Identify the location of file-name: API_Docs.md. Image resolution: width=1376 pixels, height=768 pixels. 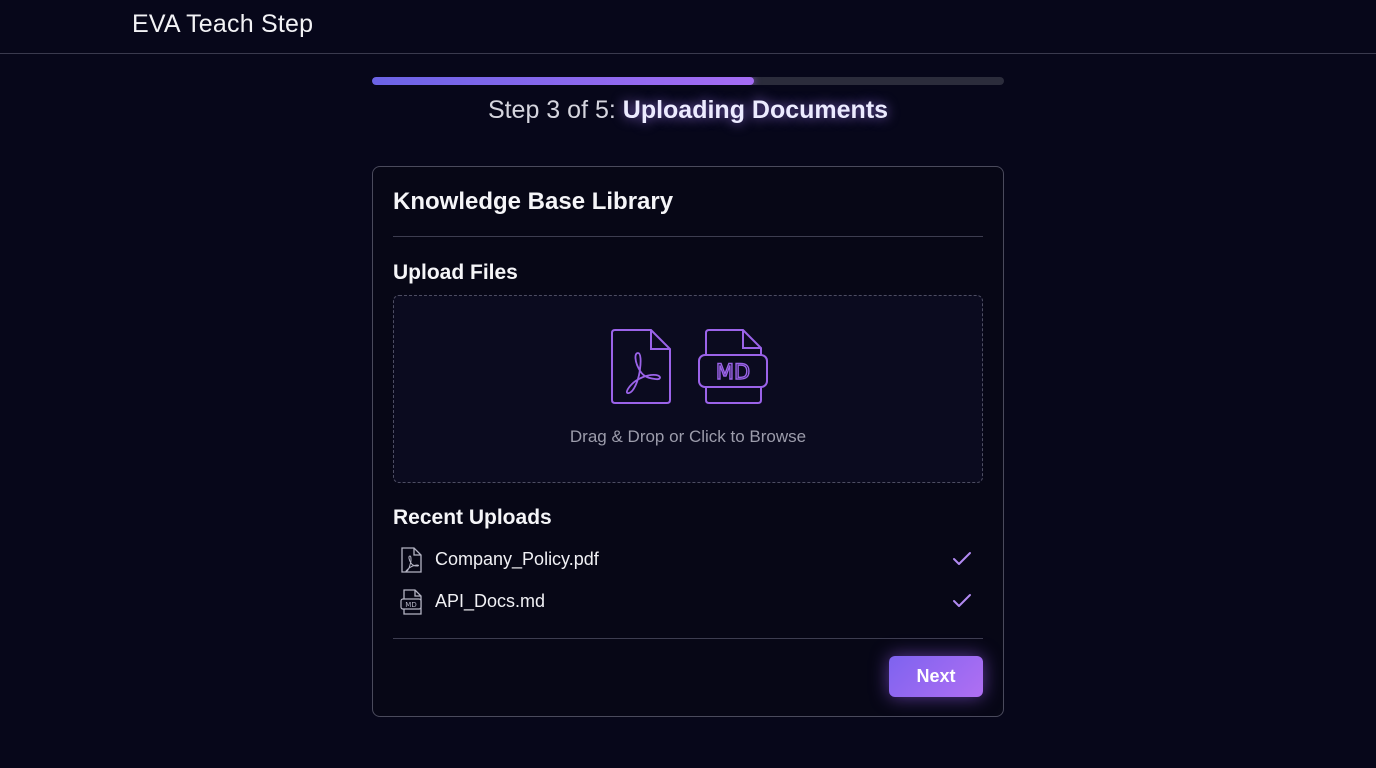
(490, 601).